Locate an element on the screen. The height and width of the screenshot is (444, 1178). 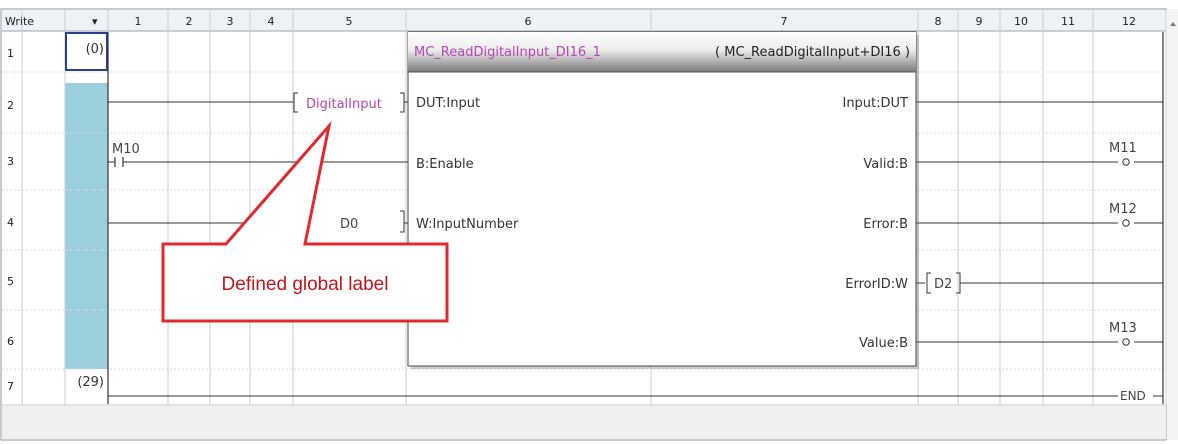
column-header: 7 is located at coordinates (784, 21).